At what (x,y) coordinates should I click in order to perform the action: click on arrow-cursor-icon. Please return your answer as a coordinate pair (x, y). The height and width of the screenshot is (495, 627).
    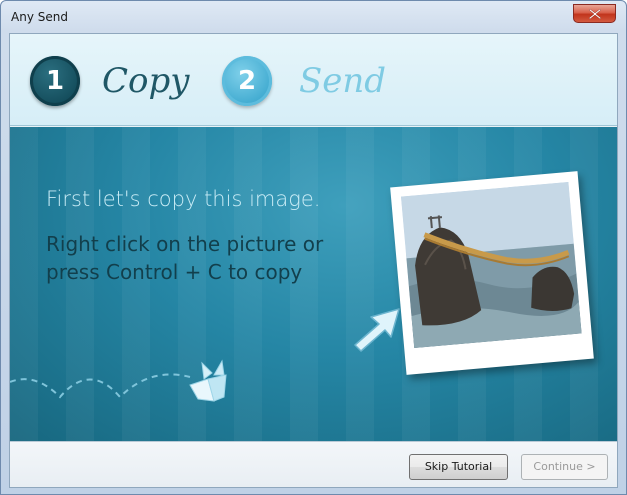
    Looking at the image, I should click on (377, 330).